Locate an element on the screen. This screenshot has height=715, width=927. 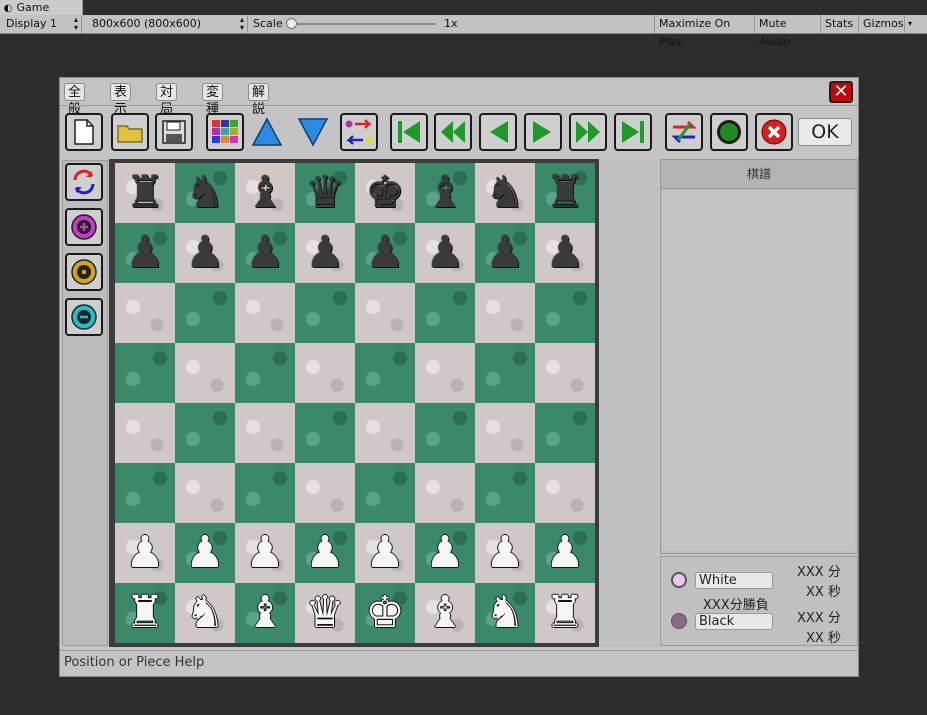
stats-toggle: Stats is located at coordinates (839, 24).